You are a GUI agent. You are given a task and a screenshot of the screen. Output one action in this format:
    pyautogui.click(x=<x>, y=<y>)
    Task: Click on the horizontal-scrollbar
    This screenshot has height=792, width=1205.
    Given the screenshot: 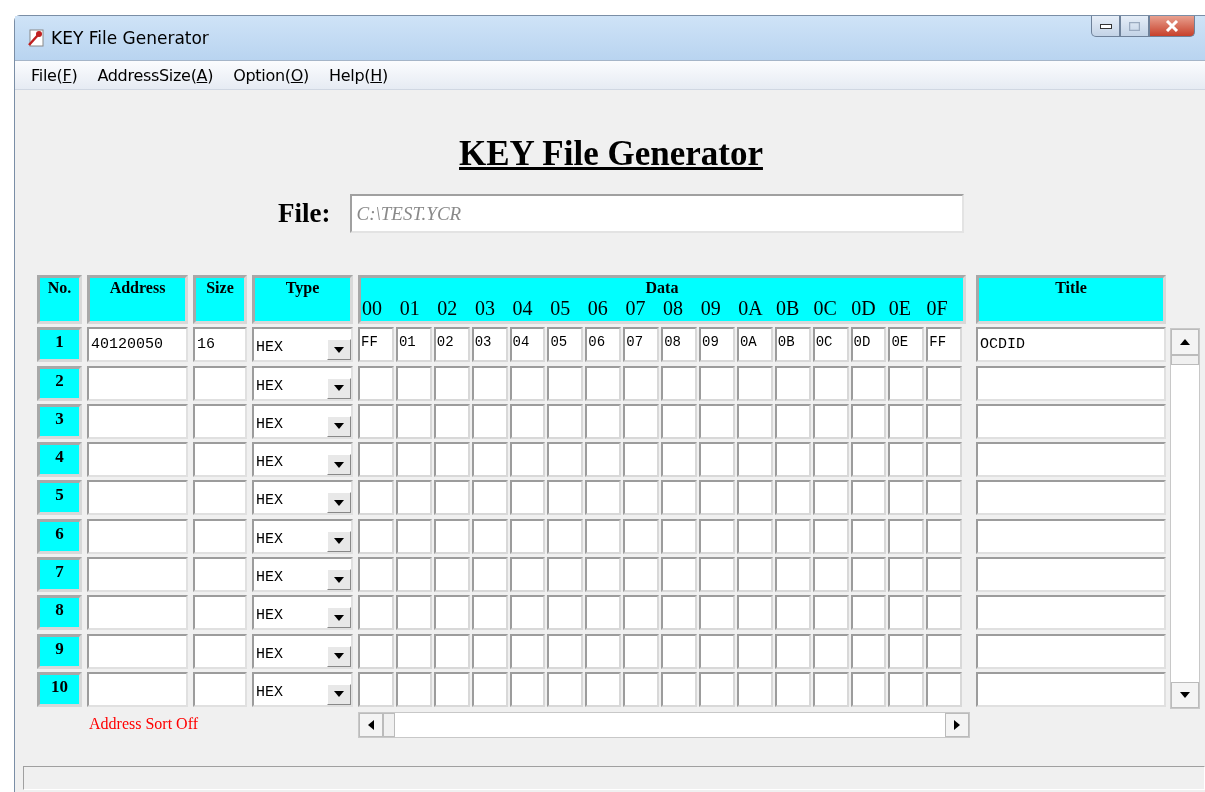 What is the action you would take?
    pyautogui.click(x=664, y=725)
    